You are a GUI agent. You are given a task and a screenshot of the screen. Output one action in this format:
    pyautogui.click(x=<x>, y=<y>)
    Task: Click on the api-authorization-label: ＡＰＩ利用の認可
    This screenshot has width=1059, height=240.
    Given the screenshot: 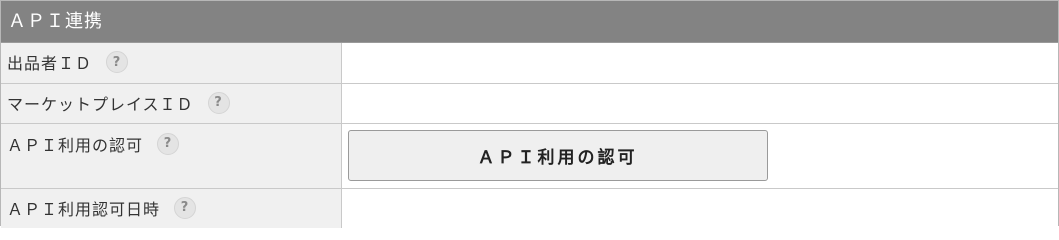 What is the action you would take?
    pyautogui.click(x=75, y=145)
    